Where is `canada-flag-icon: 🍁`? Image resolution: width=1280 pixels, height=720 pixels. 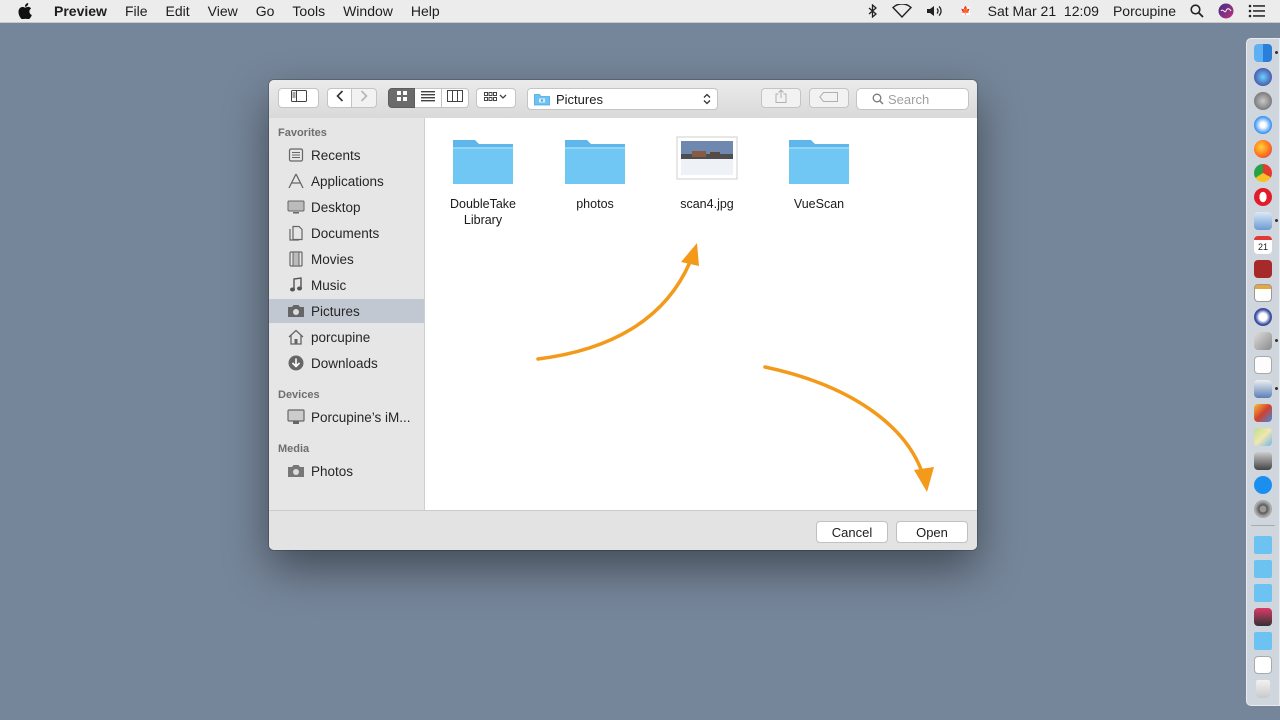
canada-flag-icon: 🍁 is located at coordinates (966, 11).